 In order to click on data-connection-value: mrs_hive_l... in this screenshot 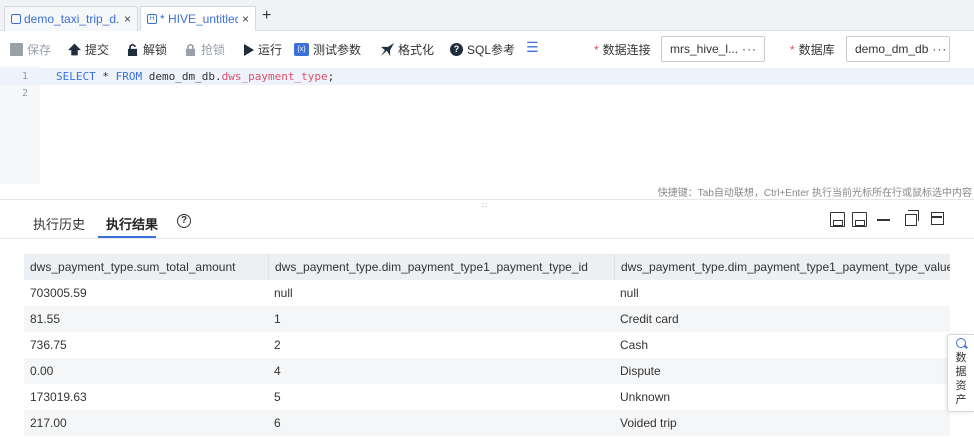, I will do `click(704, 49)`.